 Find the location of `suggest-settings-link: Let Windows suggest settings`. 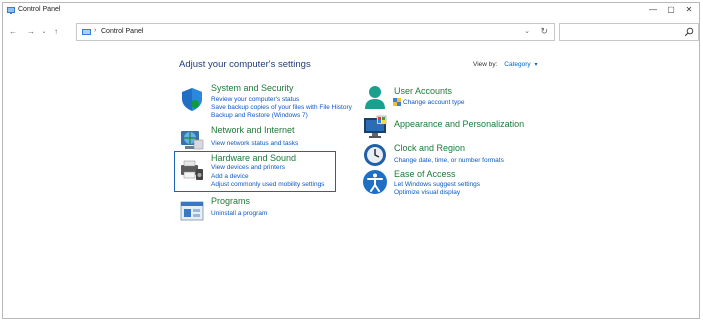

suggest-settings-link: Let Windows suggest settings is located at coordinates (437, 184).